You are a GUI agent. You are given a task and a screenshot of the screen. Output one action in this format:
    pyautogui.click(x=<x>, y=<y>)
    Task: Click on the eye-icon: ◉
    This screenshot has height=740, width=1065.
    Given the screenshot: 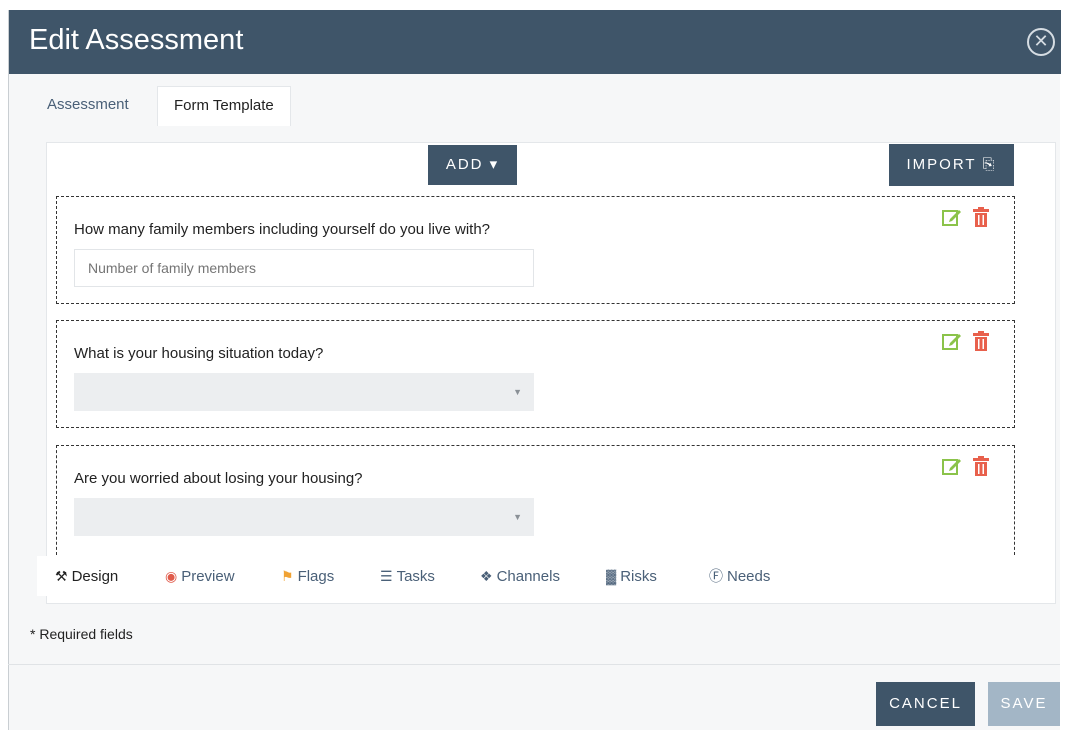 What is the action you would take?
    pyautogui.click(x=171, y=576)
    